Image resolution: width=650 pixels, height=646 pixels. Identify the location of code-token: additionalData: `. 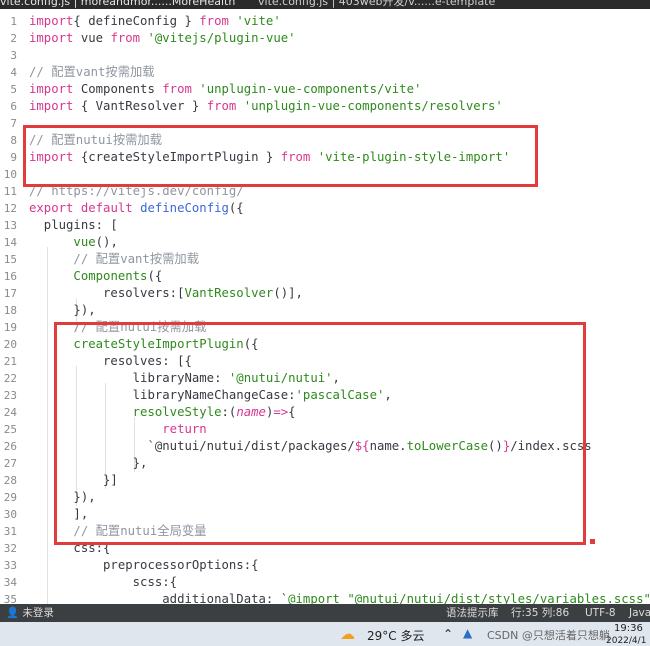
(159, 598).